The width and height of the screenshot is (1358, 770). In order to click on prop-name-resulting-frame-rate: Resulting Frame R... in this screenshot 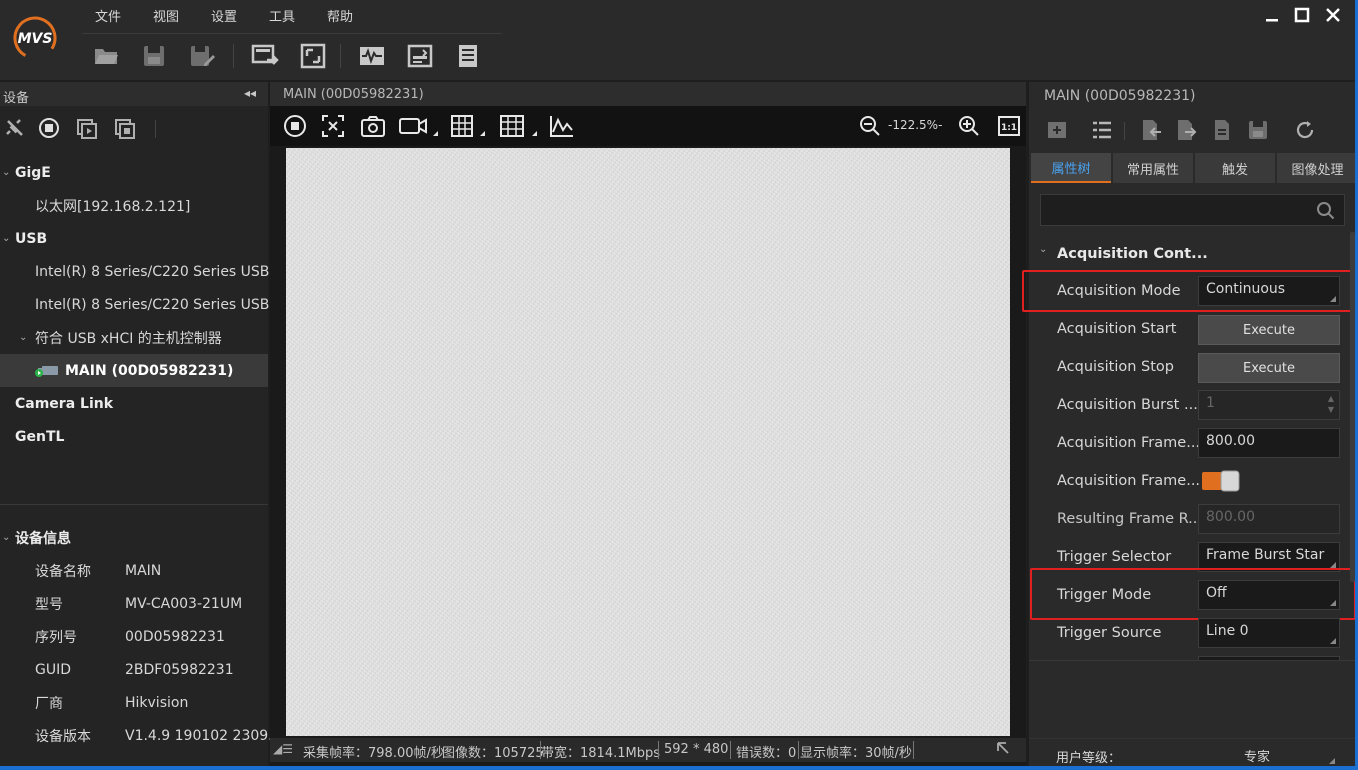, I will do `click(1130, 519)`.